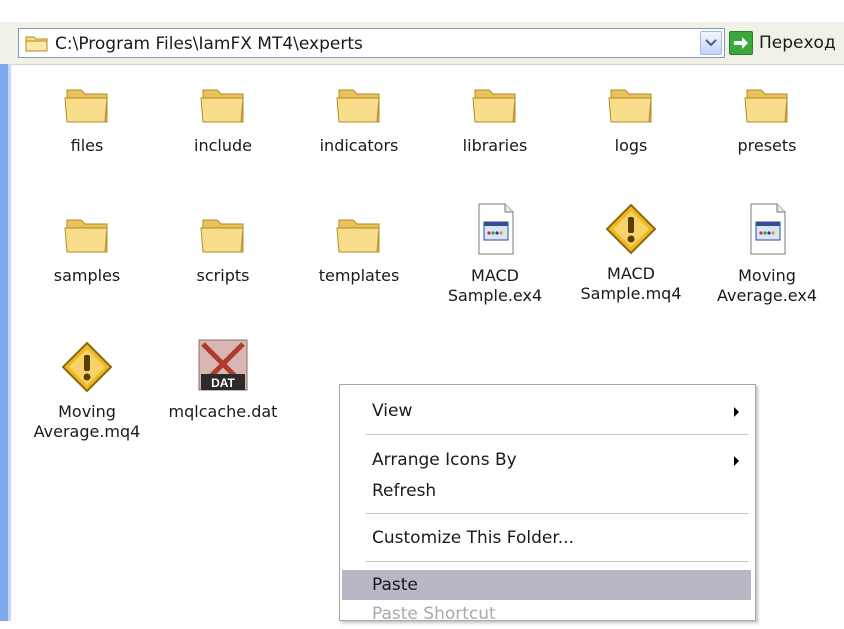 This screenshot has height=629, width=844. I want to click on chevron-down-glyph, so click(711, 43).